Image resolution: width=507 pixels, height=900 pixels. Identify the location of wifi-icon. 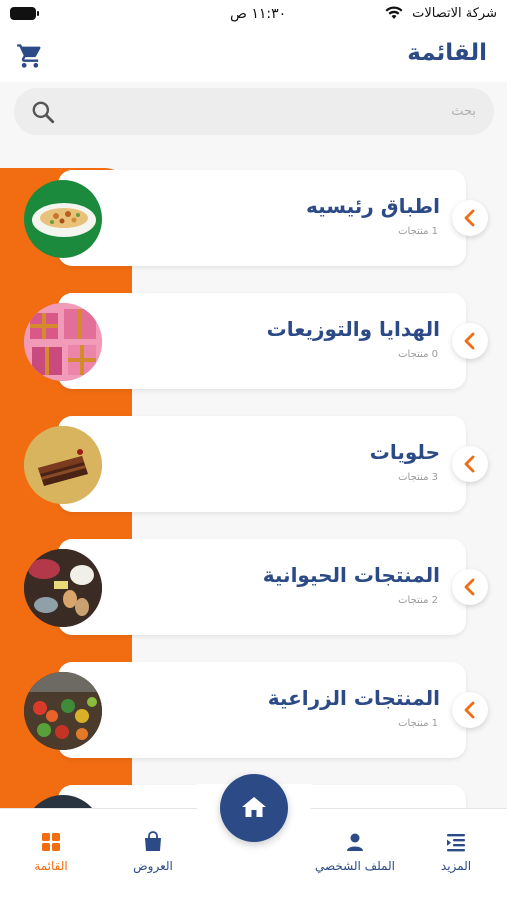
(394, 12).